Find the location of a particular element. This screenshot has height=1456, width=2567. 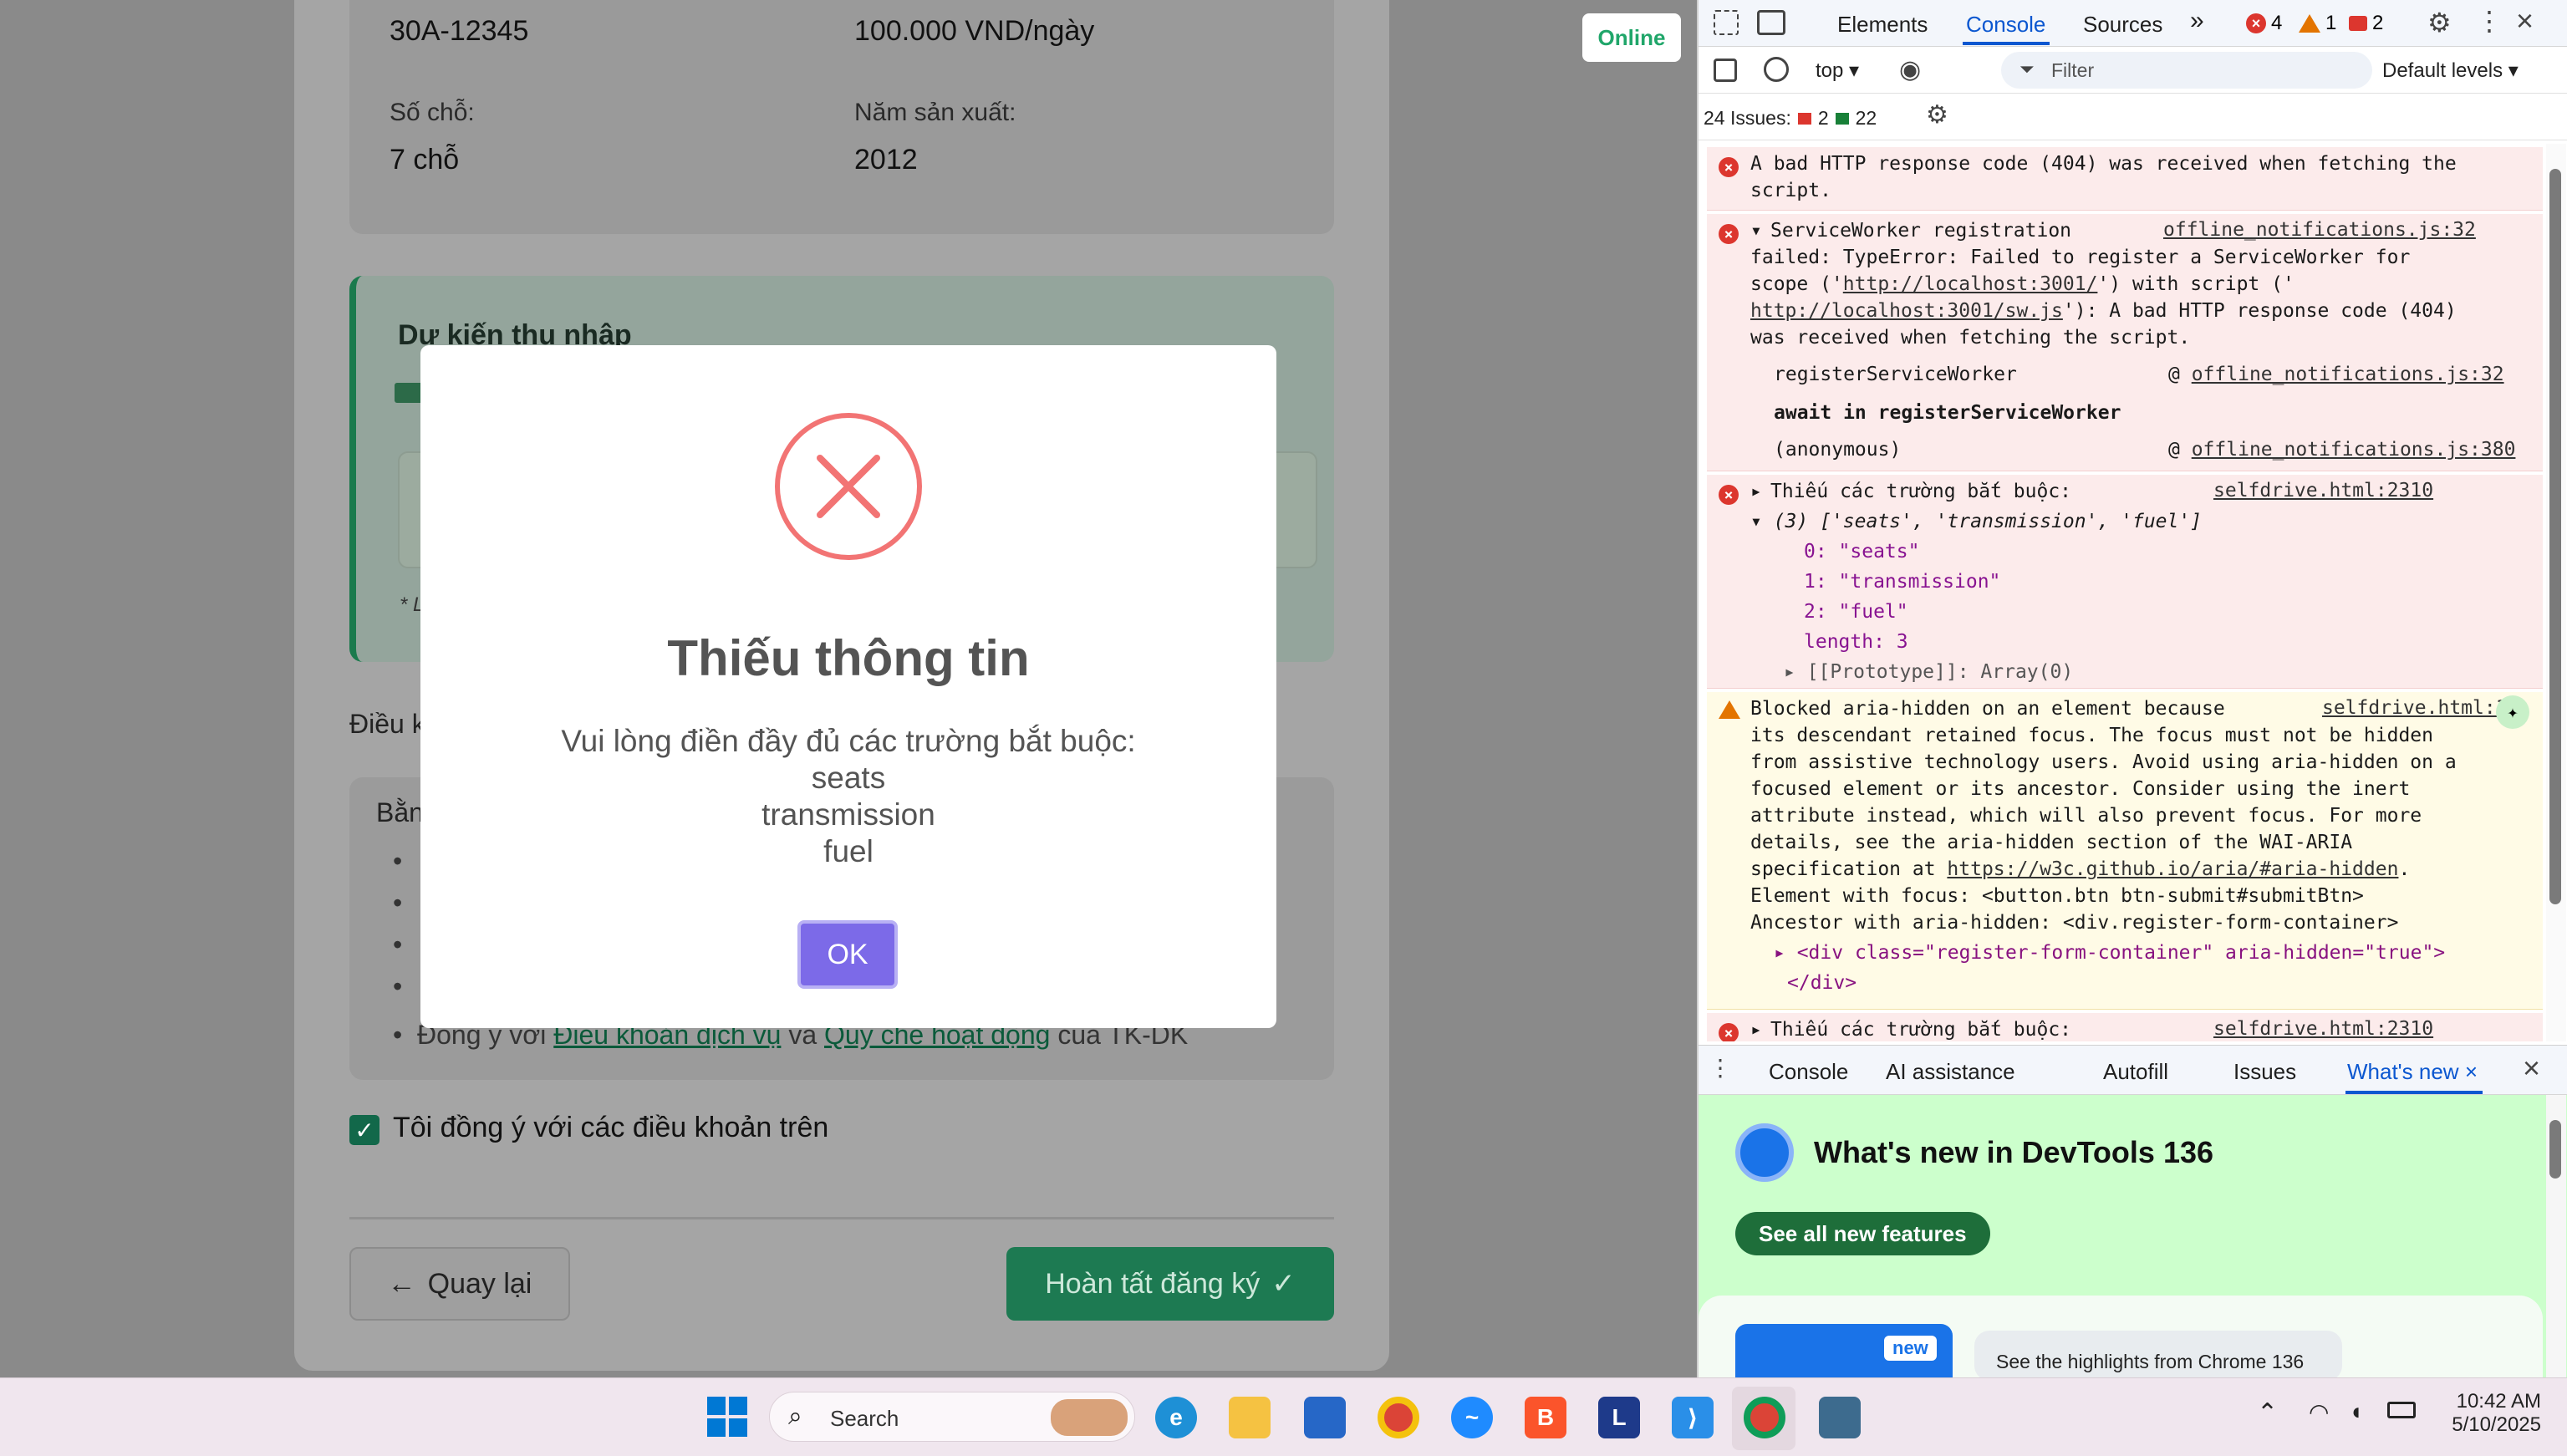

drawer-tab-issues: Issues is located at coordinates (2264, 1072).